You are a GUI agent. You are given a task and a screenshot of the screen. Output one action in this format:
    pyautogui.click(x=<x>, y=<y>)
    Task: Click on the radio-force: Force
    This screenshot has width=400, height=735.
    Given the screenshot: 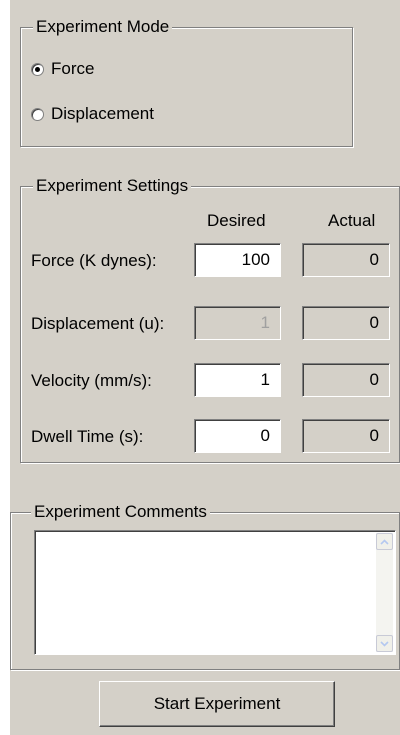 What is the action you would take?
    pyautogui.click(x=62, y=69)
    